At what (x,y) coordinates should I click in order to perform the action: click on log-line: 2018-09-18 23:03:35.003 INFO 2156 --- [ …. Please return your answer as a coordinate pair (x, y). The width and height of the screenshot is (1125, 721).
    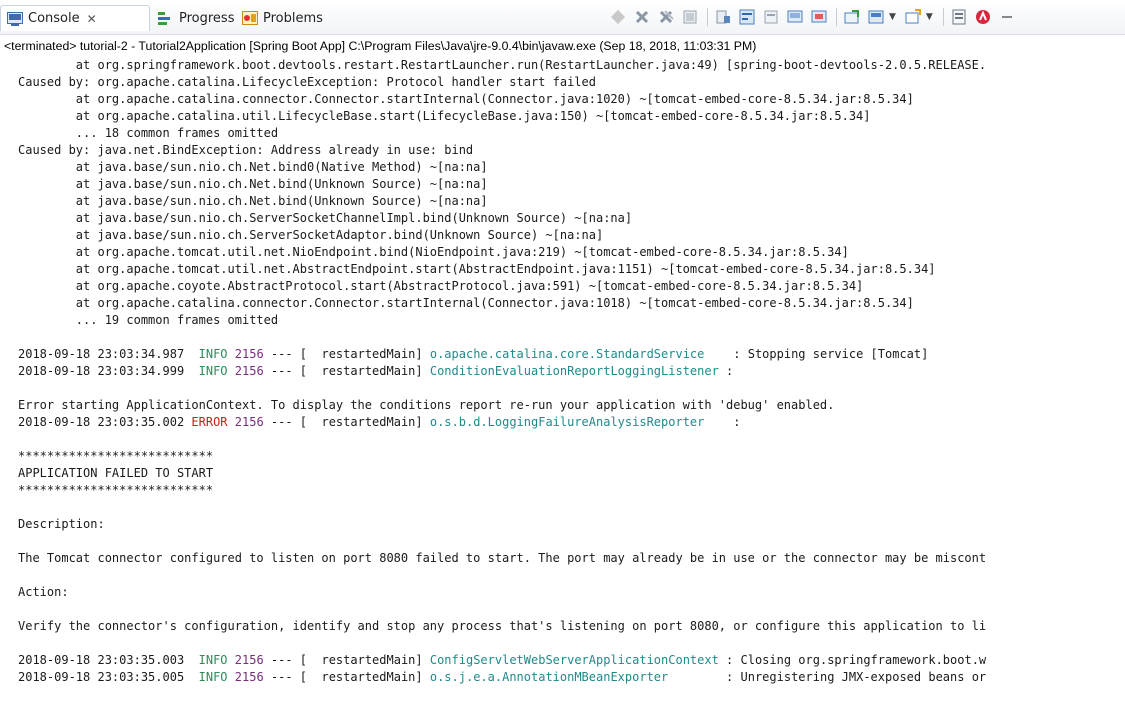
    Looking at the image, I should click on (502, 660).